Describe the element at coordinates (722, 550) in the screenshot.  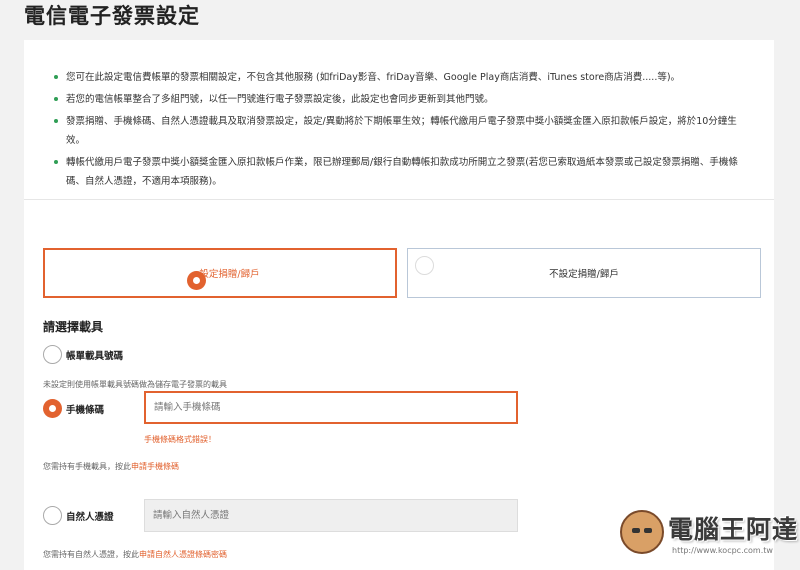
I see `watermark-url: http://www.kocpc.com.tw` at that location.